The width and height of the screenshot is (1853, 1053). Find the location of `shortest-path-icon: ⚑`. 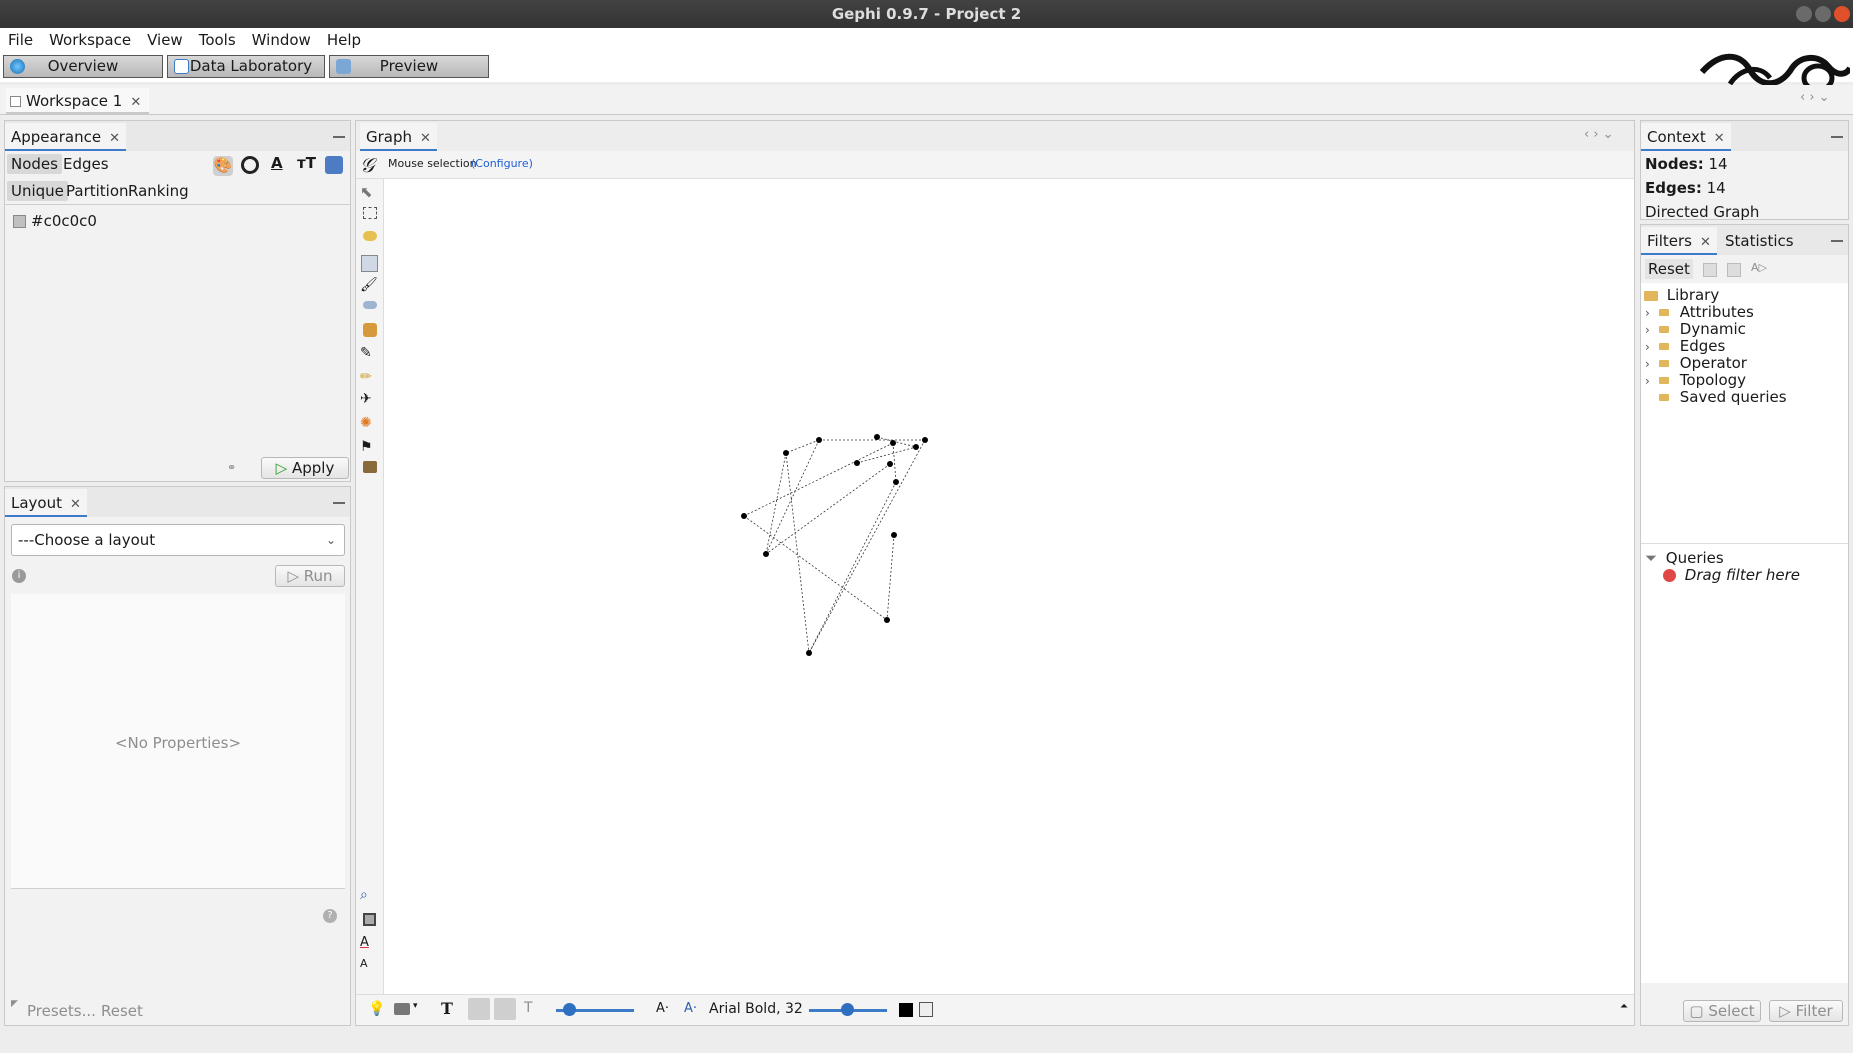

shortest-path-icon: ⚑ is located at coordinates (370, 449).